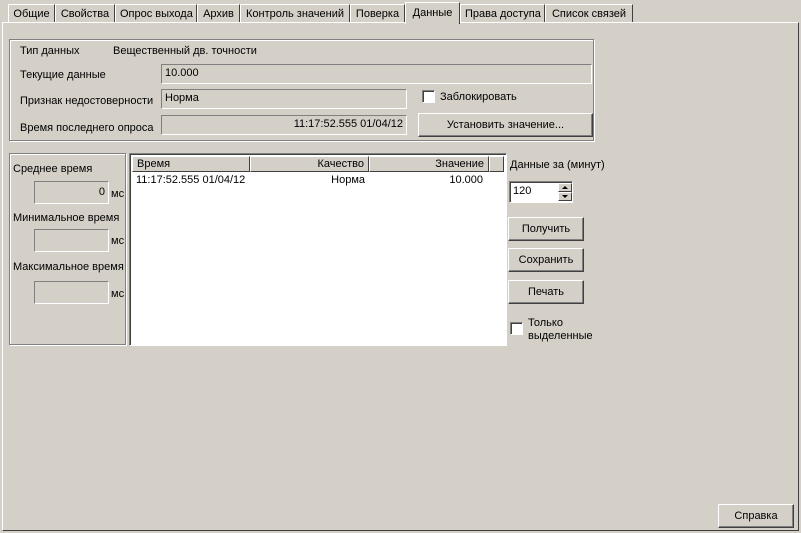  I want to click on column-header-value: Значение, so click(429, 164).